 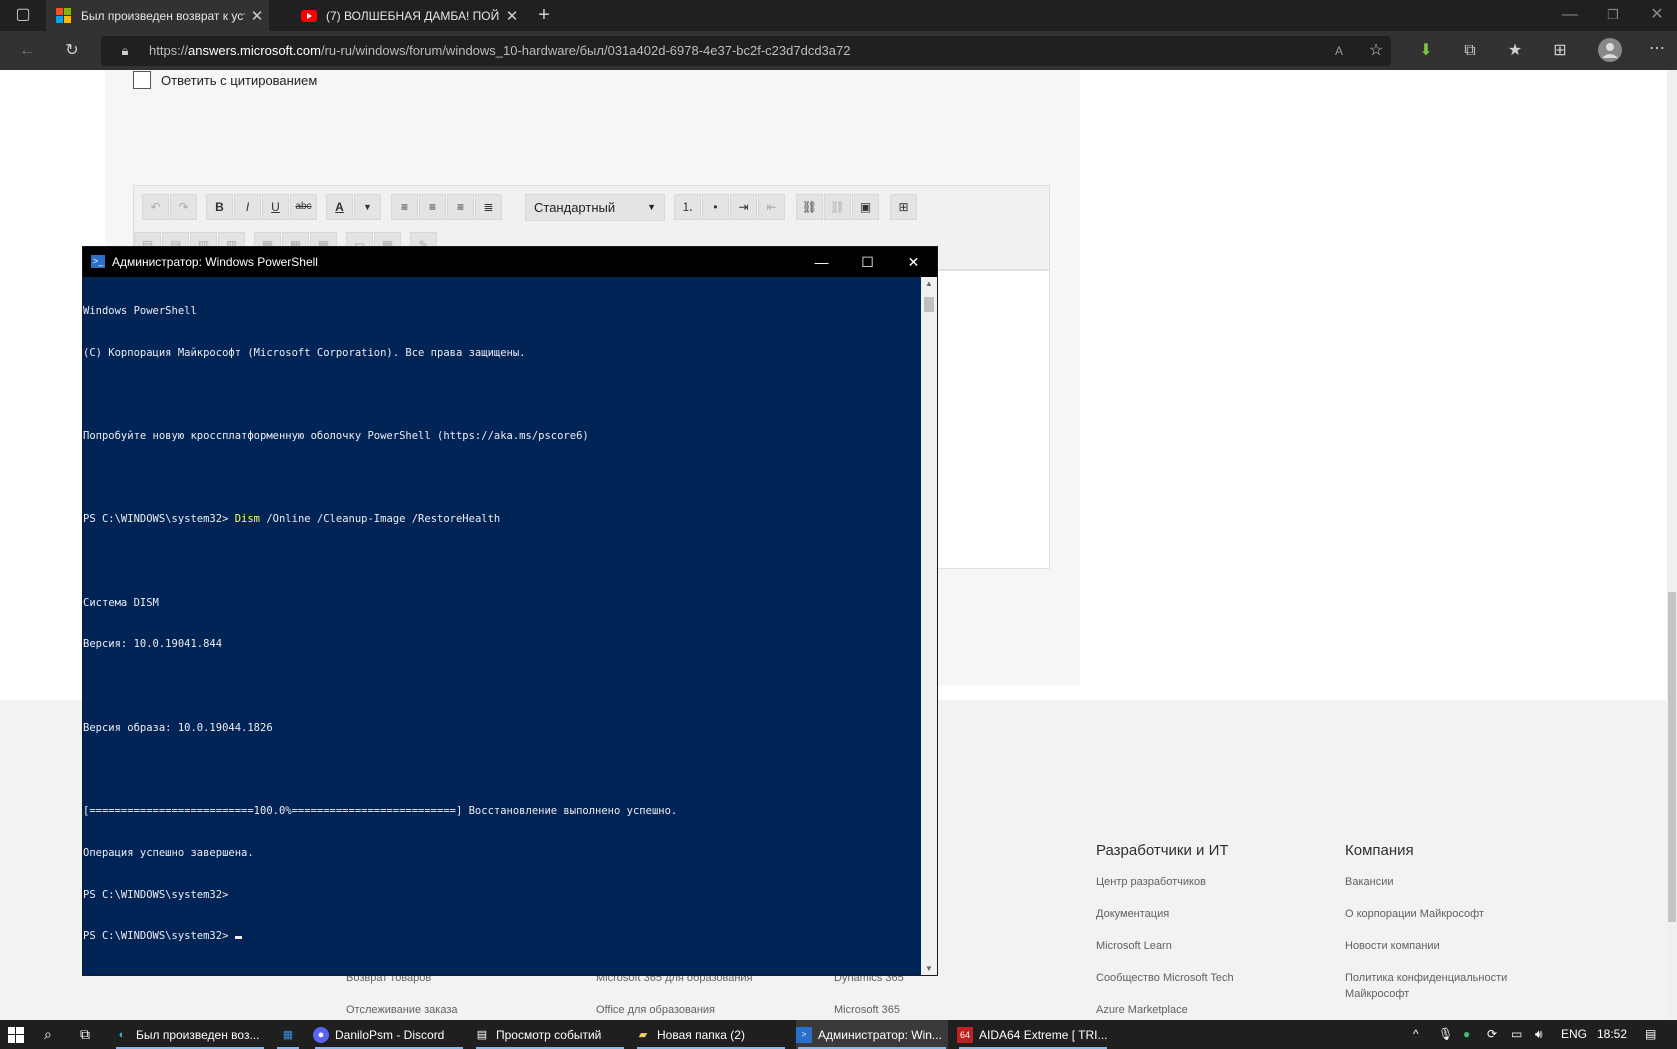 I want to click on footer-link: Майкрософт, so click(x=1377, y=994).